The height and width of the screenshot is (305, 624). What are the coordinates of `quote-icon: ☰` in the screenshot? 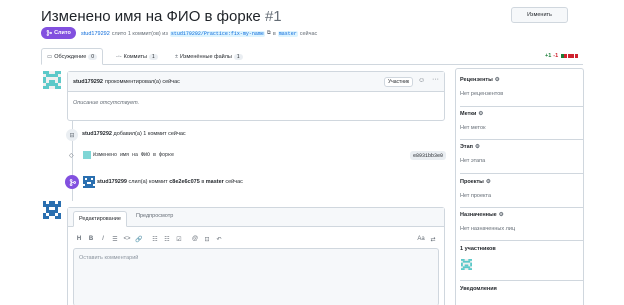 It's located at (115, 239).